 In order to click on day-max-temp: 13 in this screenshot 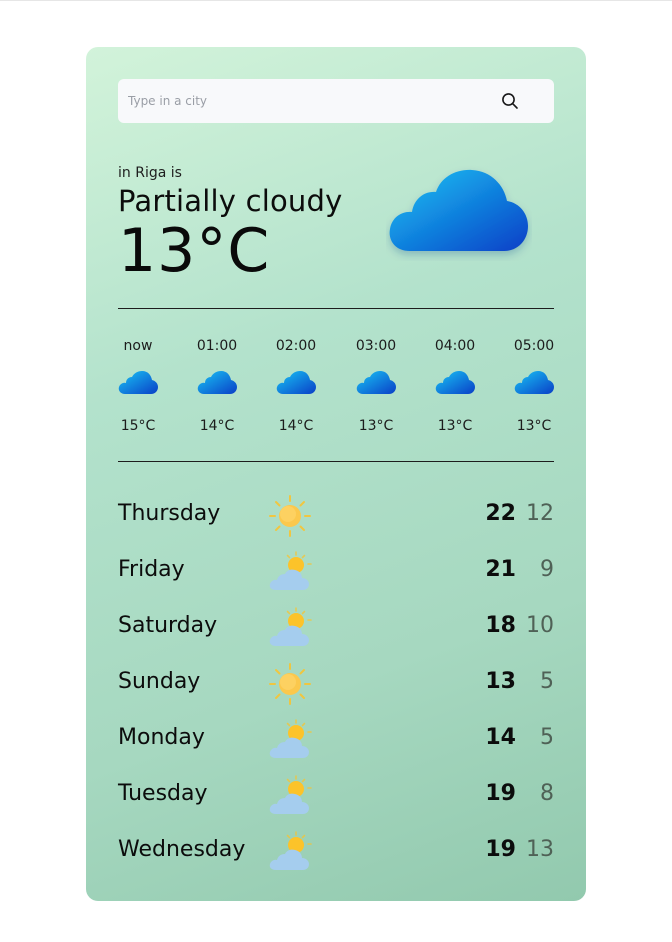, I will do `click(500, 681)`.